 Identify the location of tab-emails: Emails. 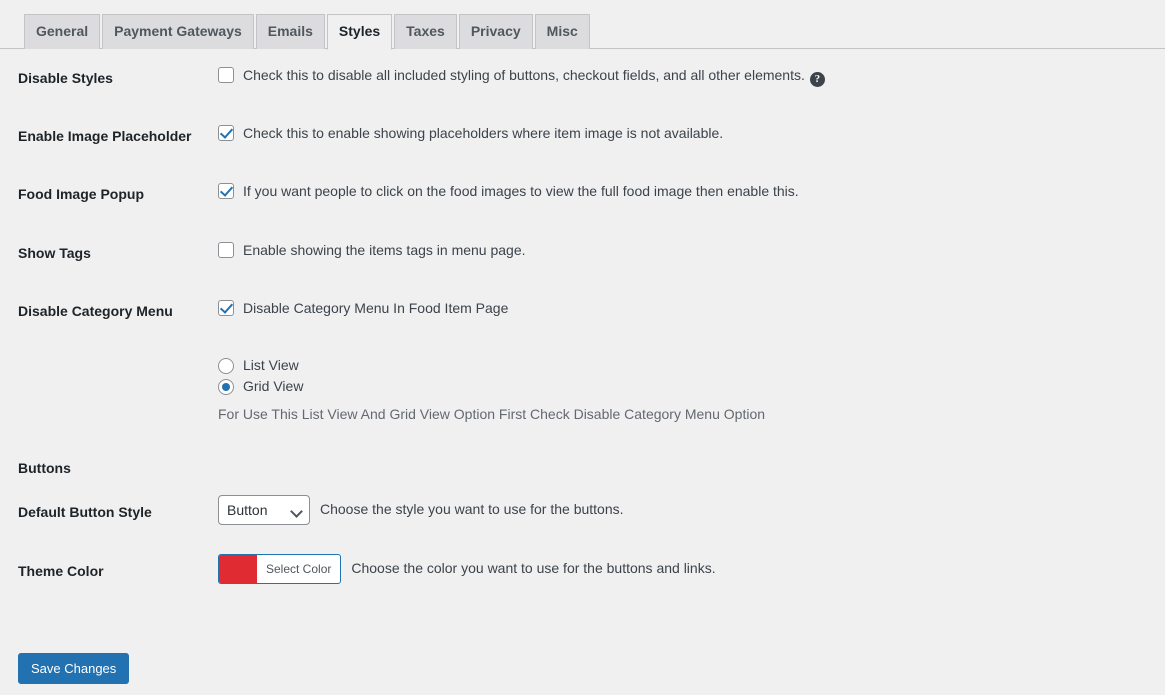
(290, 31).